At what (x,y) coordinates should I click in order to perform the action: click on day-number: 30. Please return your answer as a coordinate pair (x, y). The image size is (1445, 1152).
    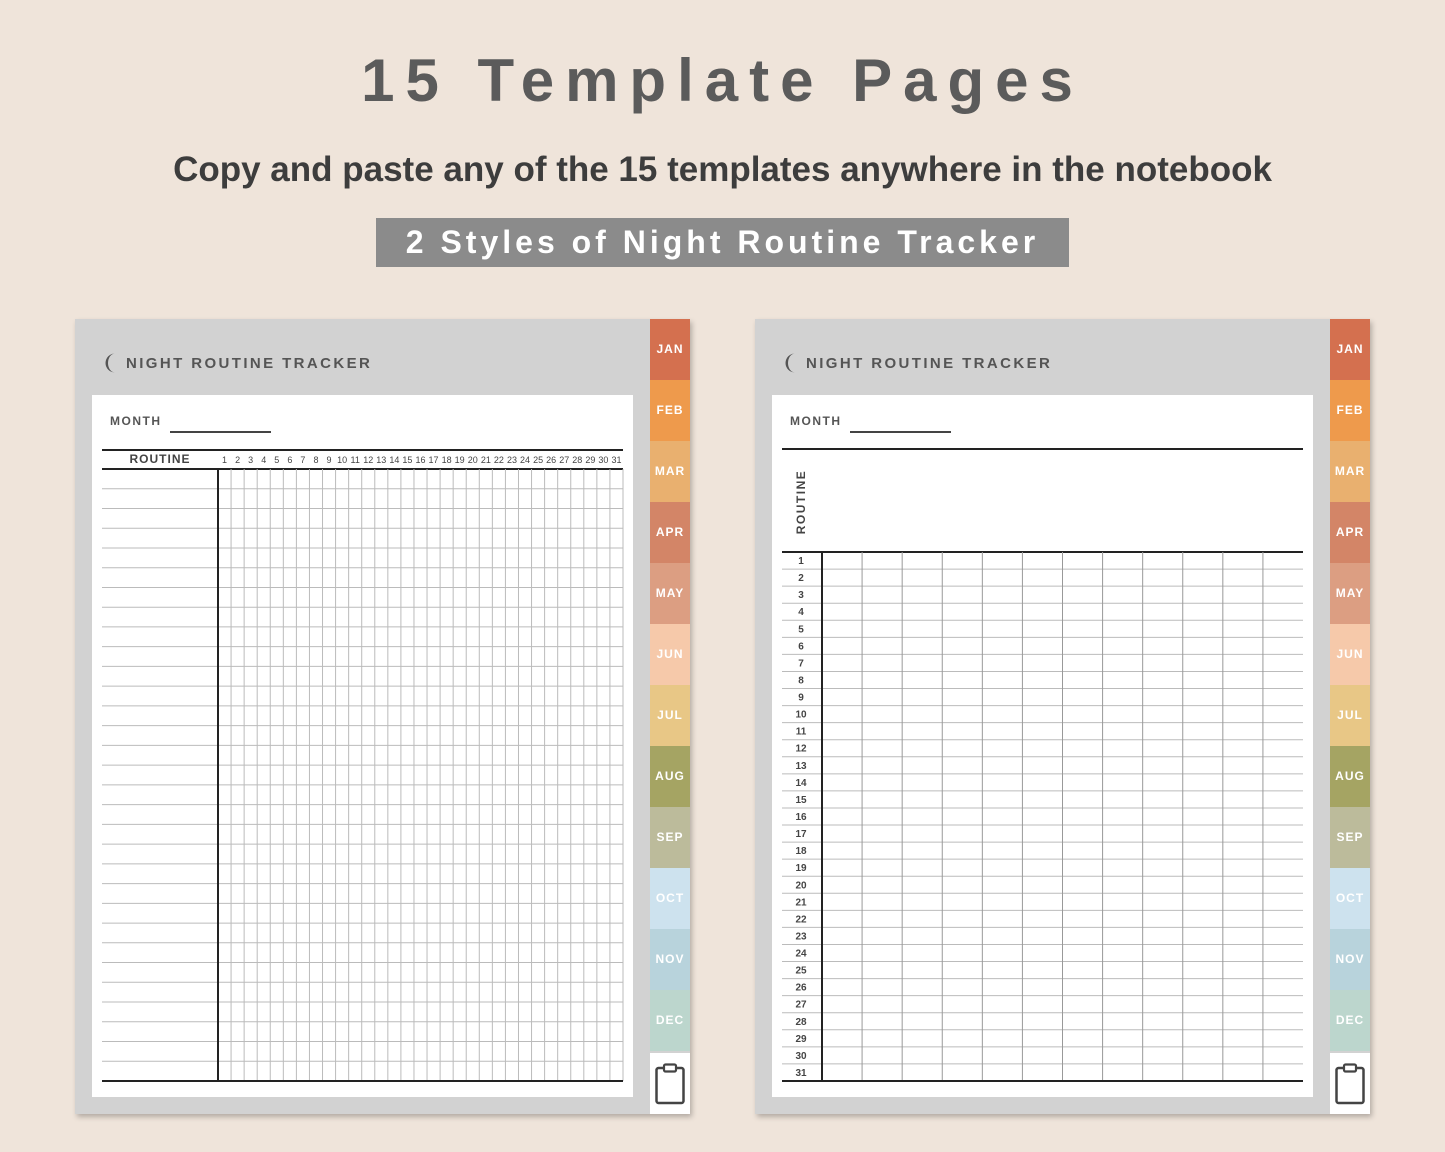
    Looking at the image, I should click on (603, 460).